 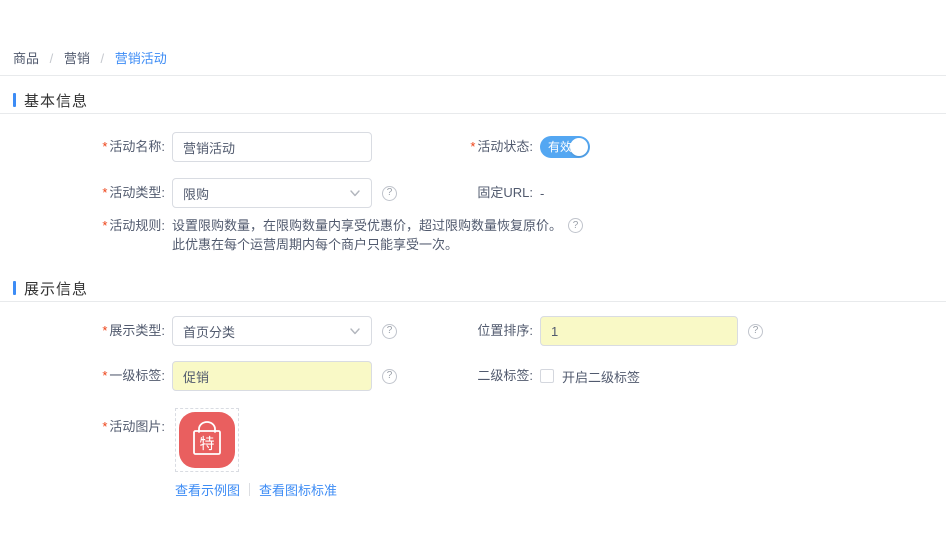 I want to click on row-tags: *一级标签: ? 二级标签: 开启二级标签, so click(x=473, y=376).